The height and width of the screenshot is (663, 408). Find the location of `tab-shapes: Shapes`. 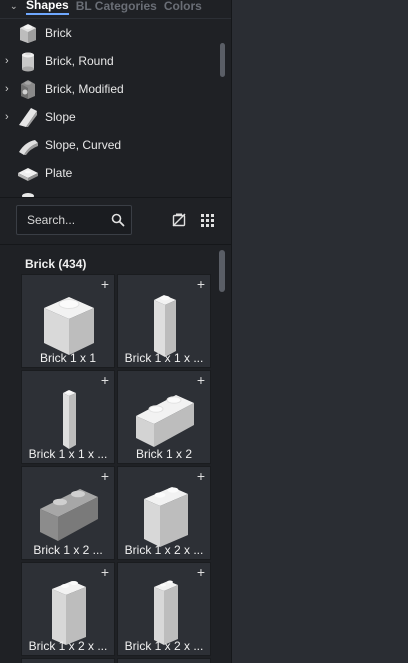

tab-shapes: Shapes is located at coordinates (47, 7).